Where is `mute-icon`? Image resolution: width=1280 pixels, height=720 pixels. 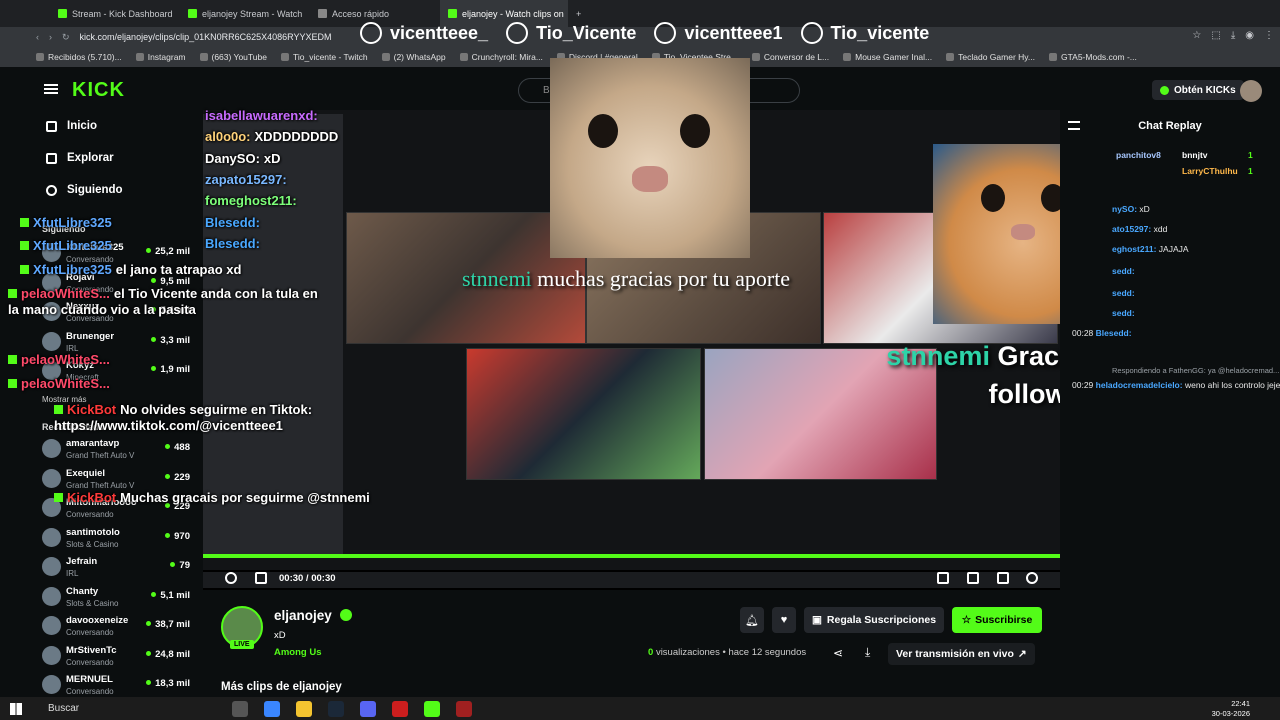 mute-icon is located at coordinates (261, 578).